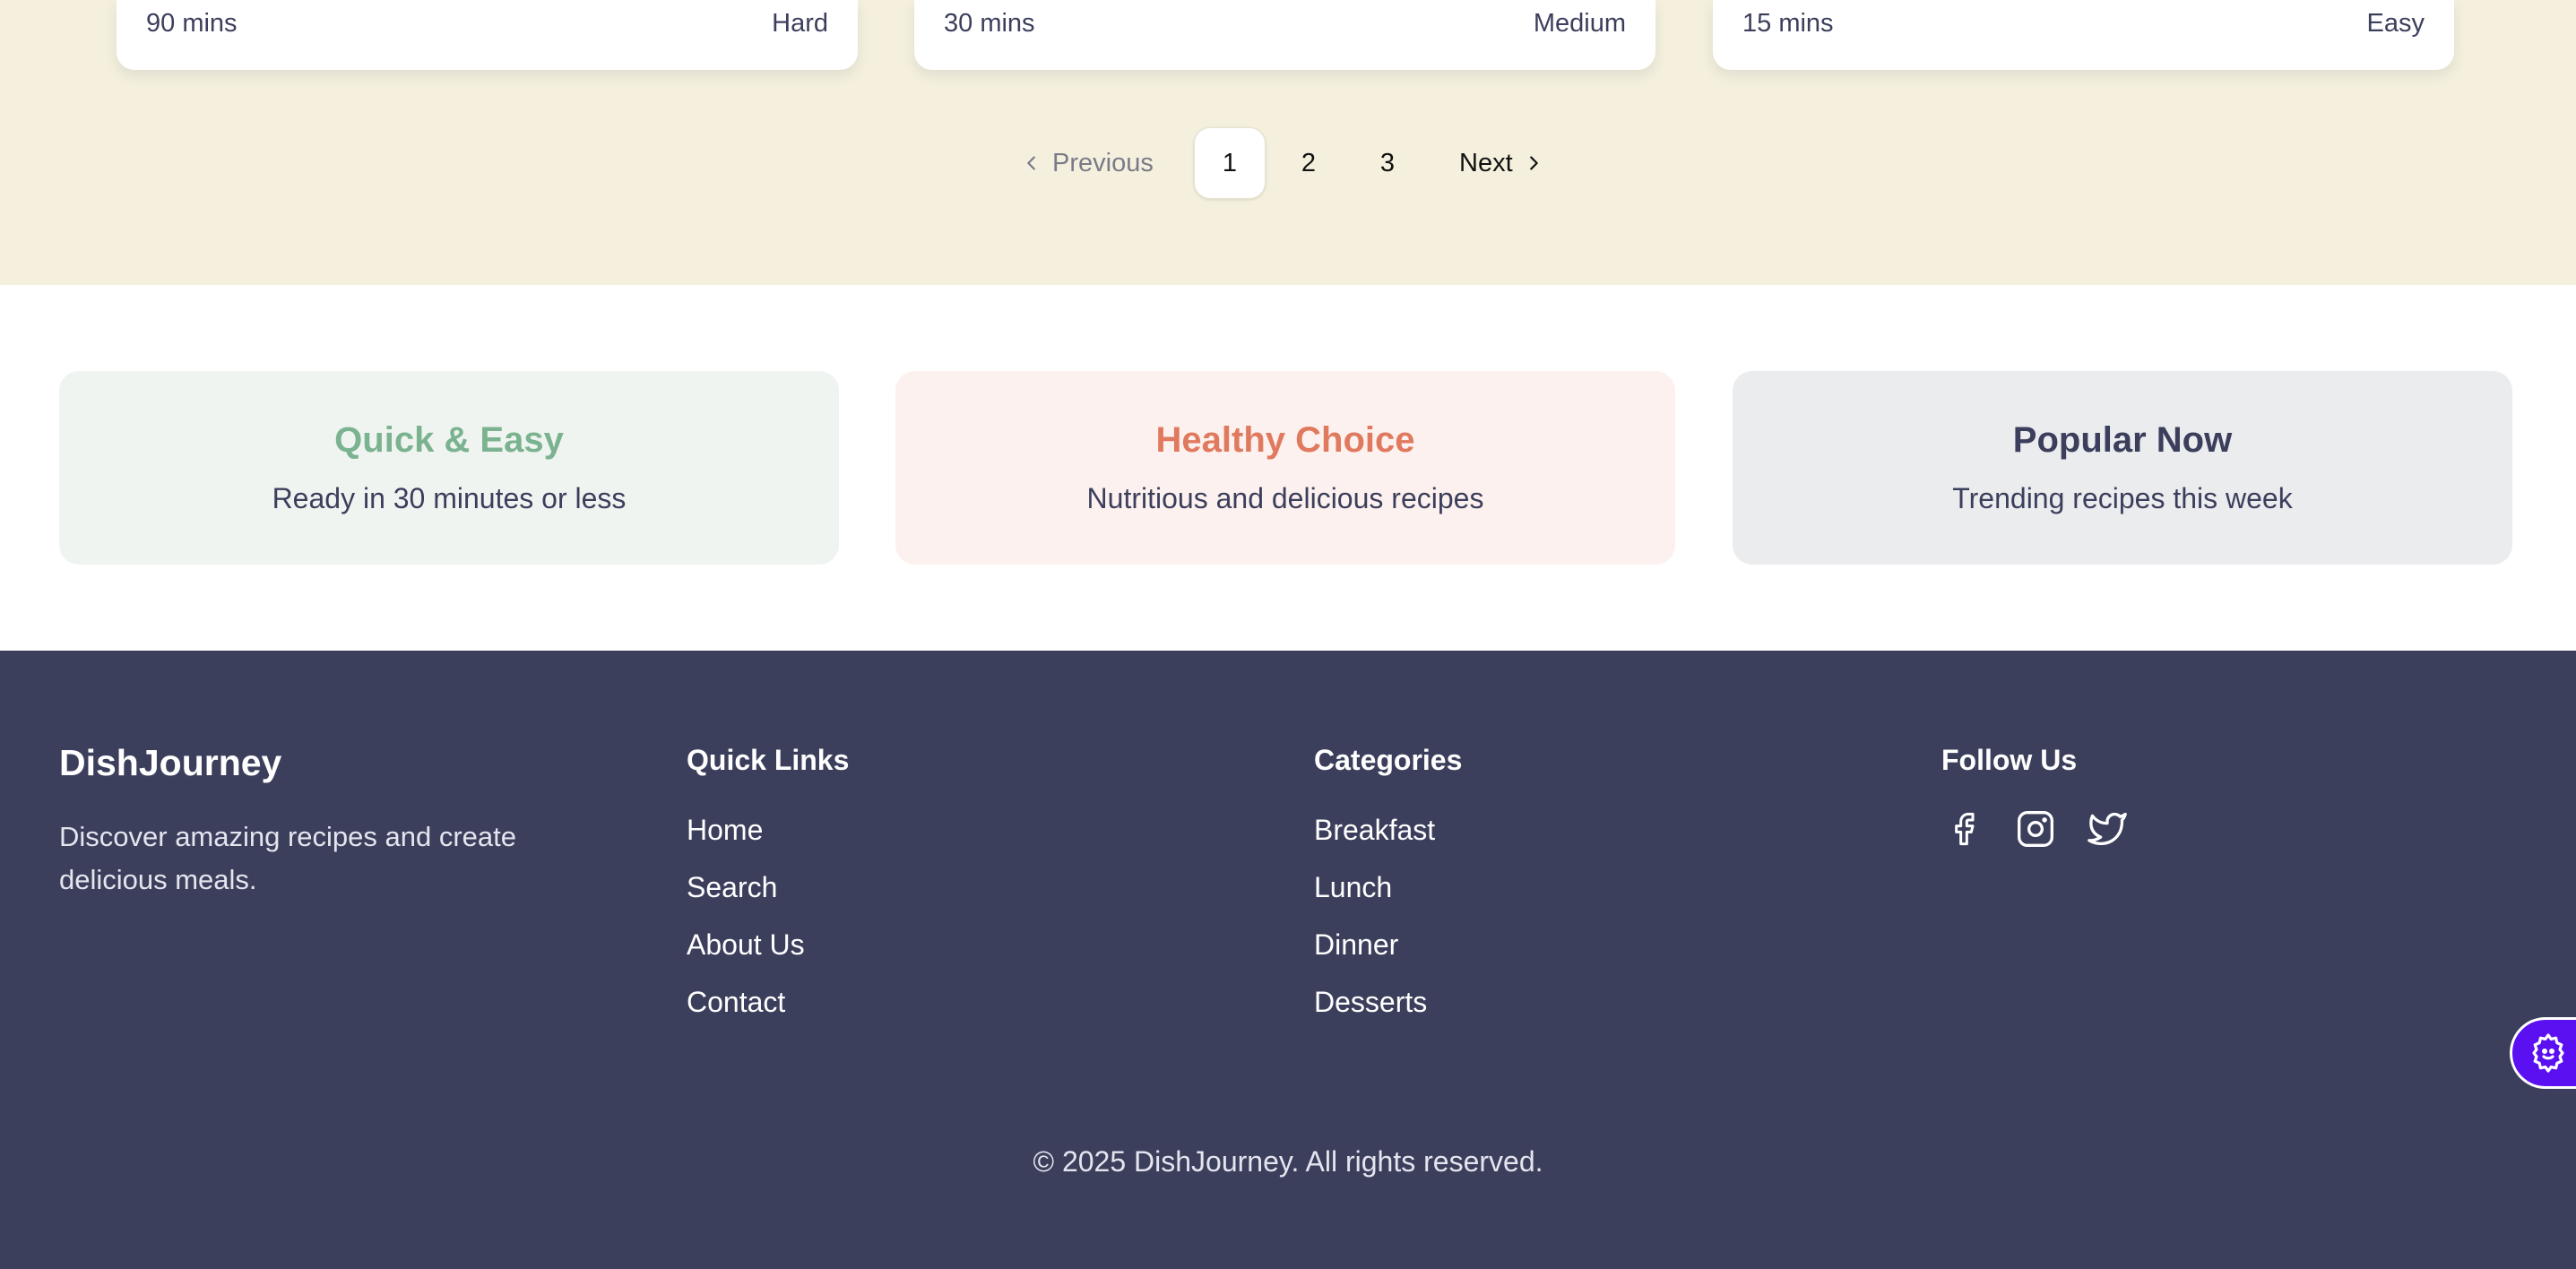  What do you see at coordinates (1579, 24) in the screenshot?
I see `recipe-difficulty: Medium` at bounding box center [1579, 24].